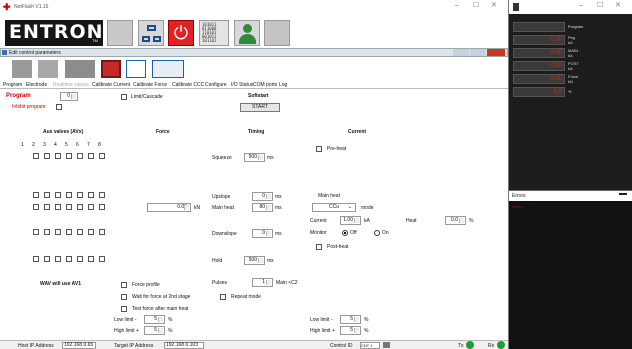  Describe the element at coordinates (124, 297) in the screenshot. I see `wait-force-checkbox` at that location.